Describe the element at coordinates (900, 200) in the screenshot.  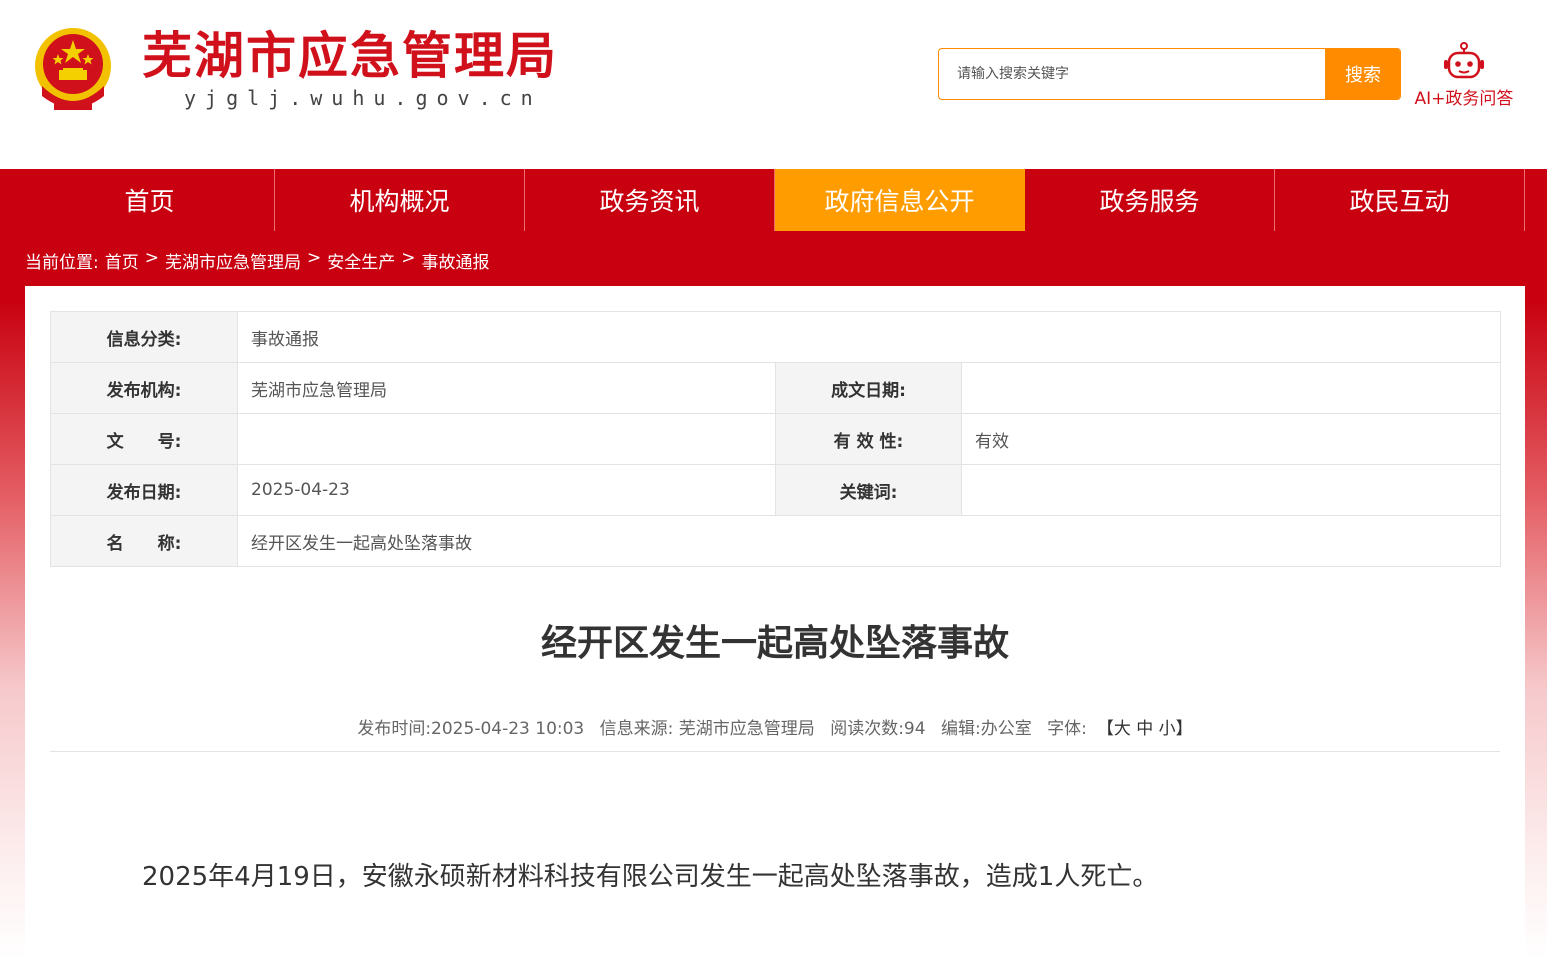
I see `nav-item-gov-info: 政府信息公开` at that location.